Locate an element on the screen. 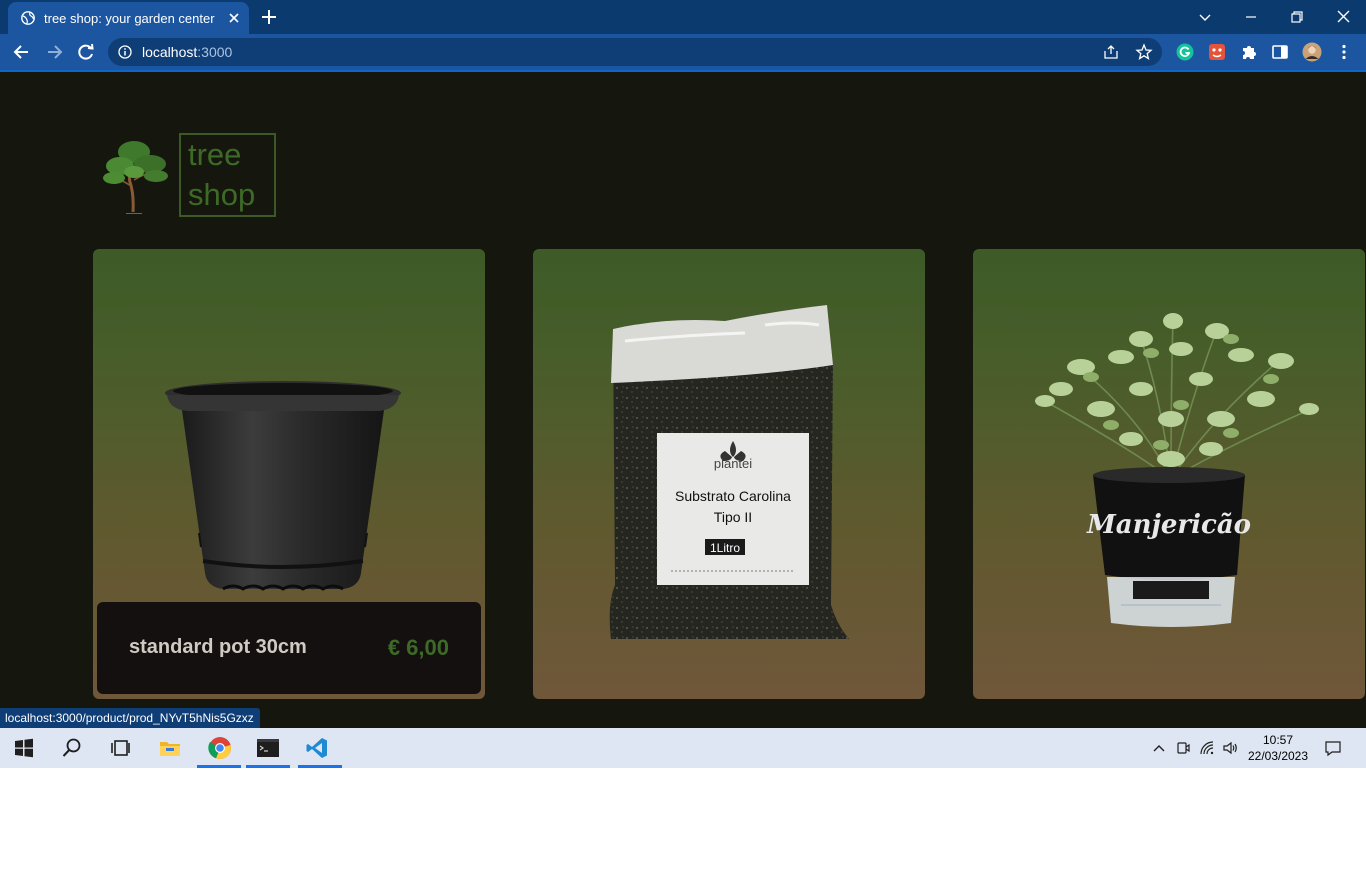 This screenshot has height=880, width=1366. tab-search-chevron-icon is located at coordinates (1205, 17).